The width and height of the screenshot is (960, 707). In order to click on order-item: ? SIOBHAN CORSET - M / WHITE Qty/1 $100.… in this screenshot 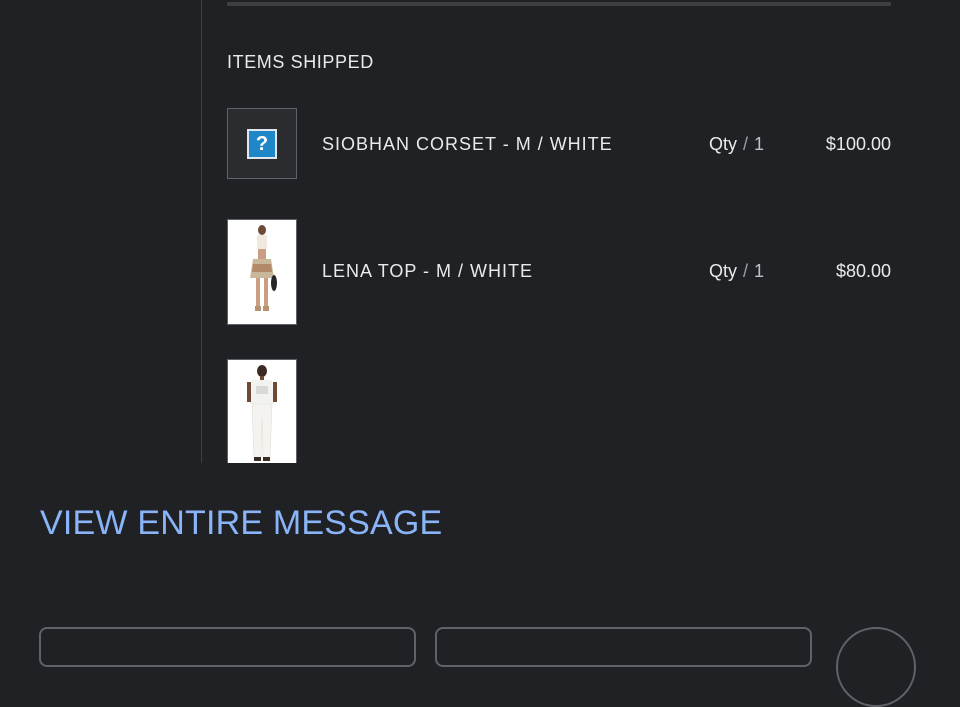, I will do `click(559, 144)`.